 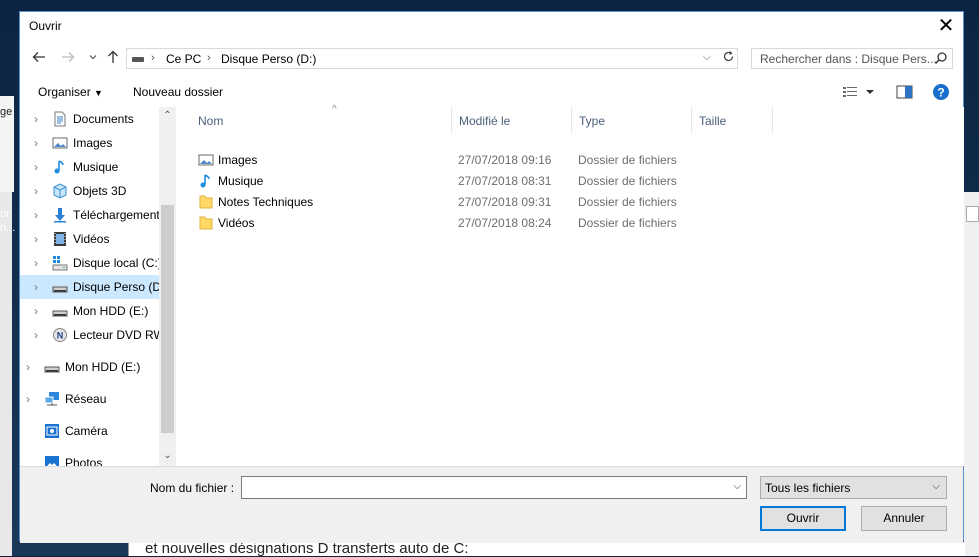 What do you see at coordinates (119, 335) in the screenshot?
I see `nav-item-label: Lecteur DVD RW` at bounding box center [119, 335].